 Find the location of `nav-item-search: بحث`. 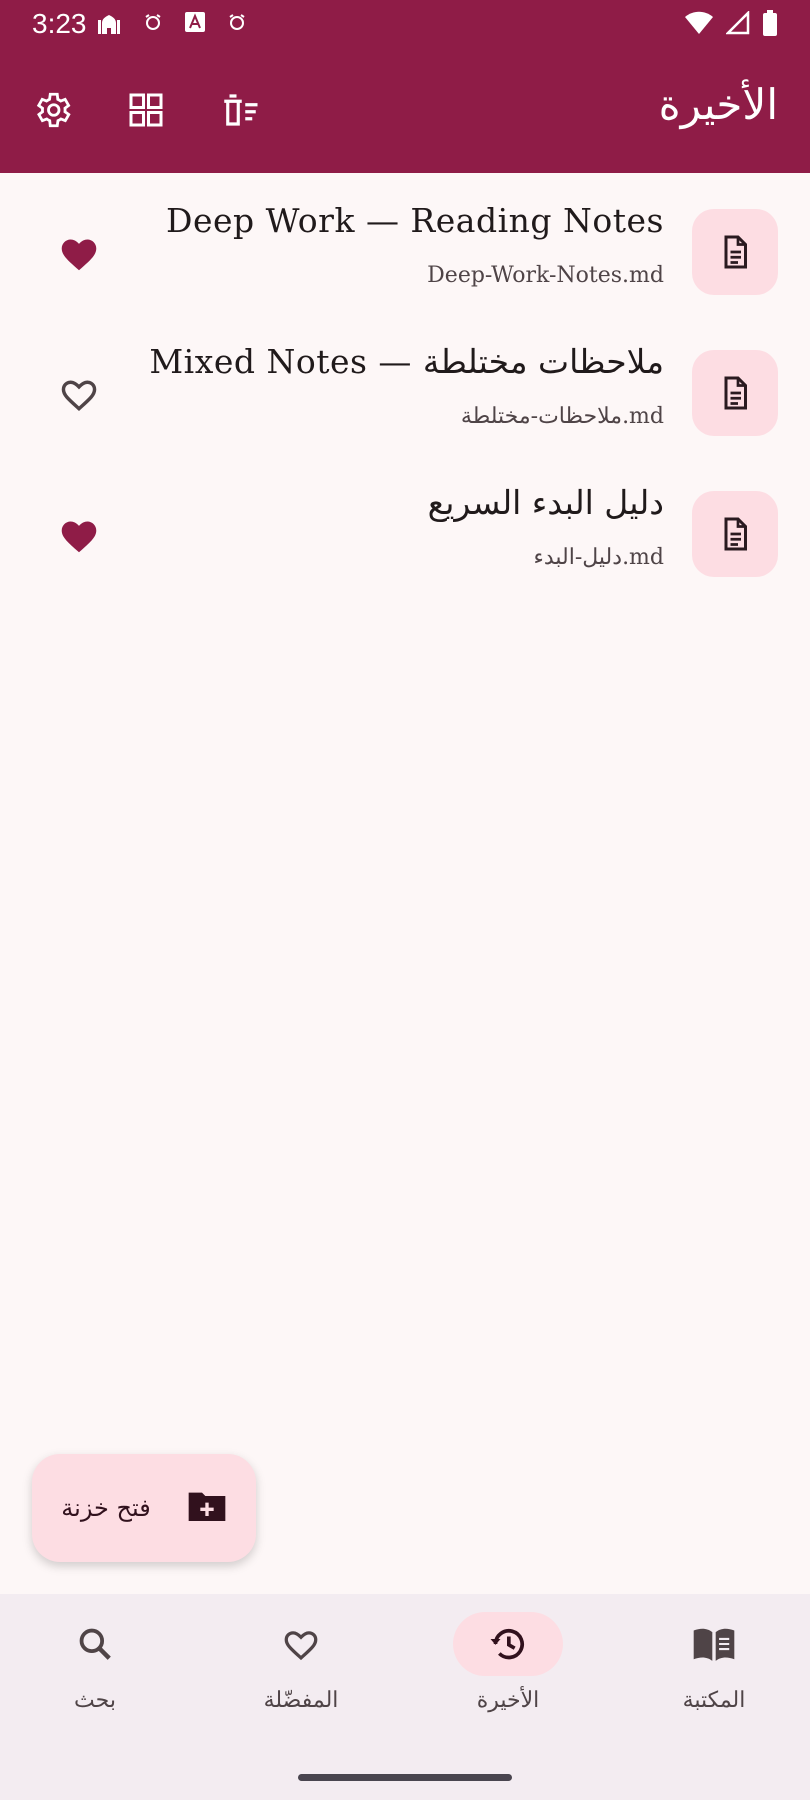

nav-item-search: بحث is located at coordinates (95, 1672).